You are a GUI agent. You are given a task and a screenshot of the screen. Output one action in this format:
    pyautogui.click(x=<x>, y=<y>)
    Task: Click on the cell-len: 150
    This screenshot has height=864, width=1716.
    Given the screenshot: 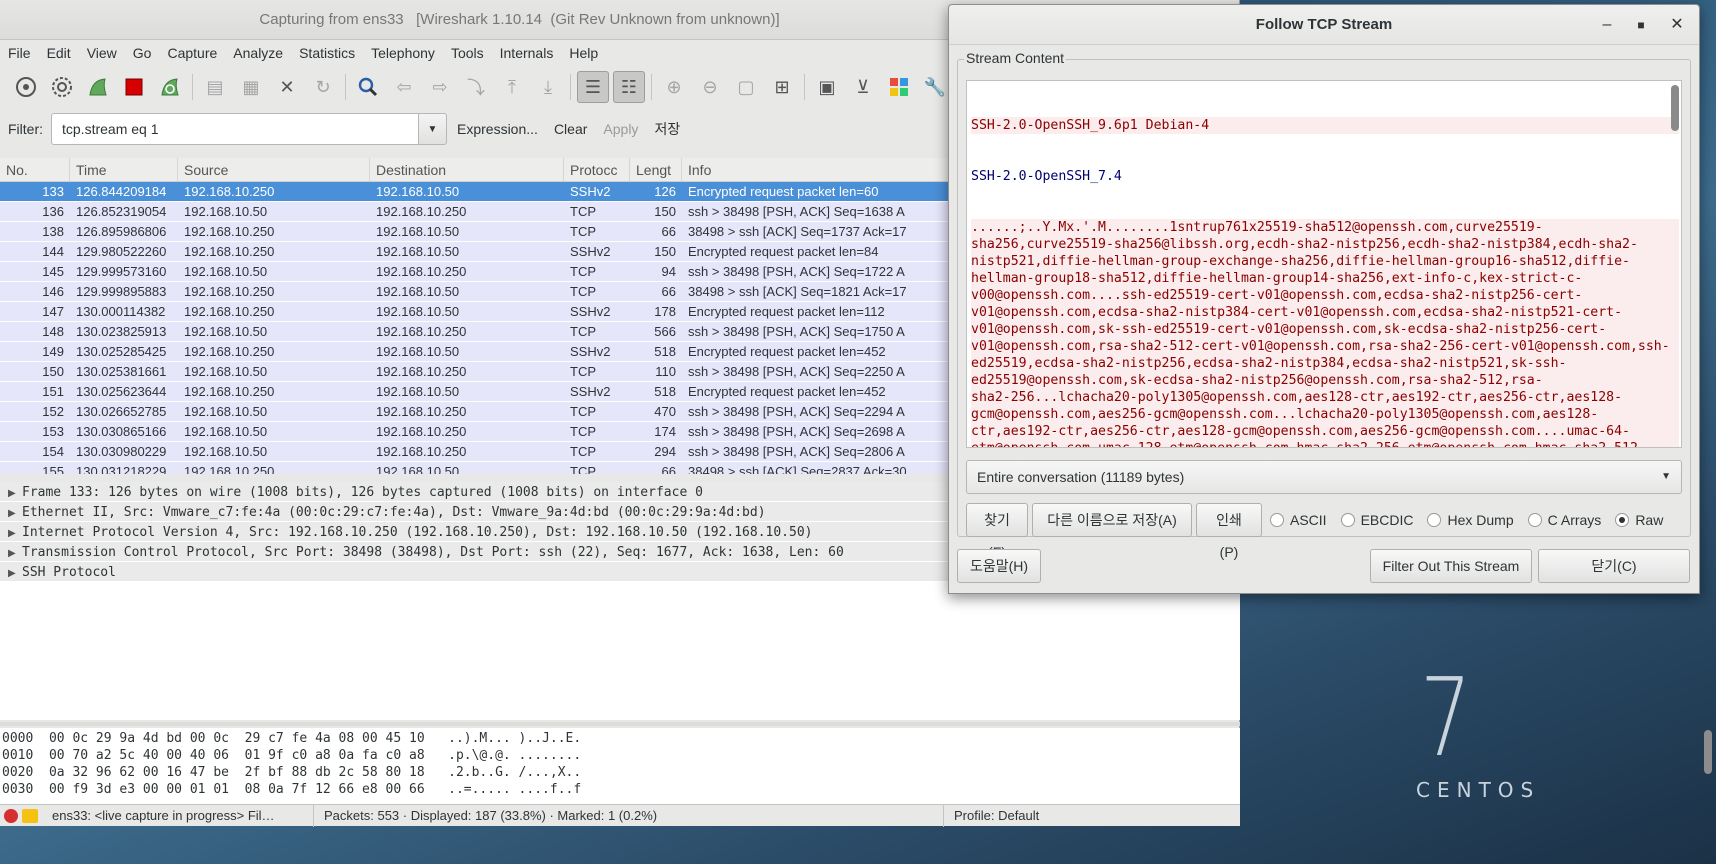 What is the action you would take?
    pyautogui.click(x=665, y=211)
    